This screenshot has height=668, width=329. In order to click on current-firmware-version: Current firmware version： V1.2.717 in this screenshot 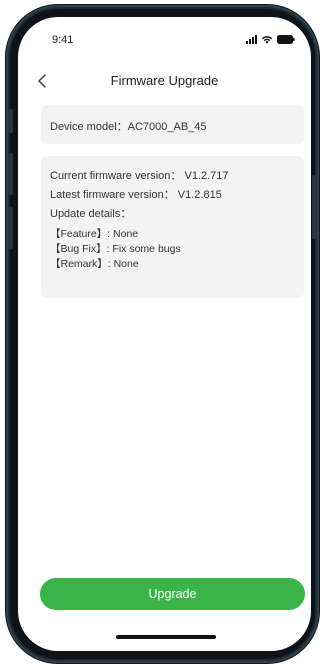, I will do `click(139, 176)`.